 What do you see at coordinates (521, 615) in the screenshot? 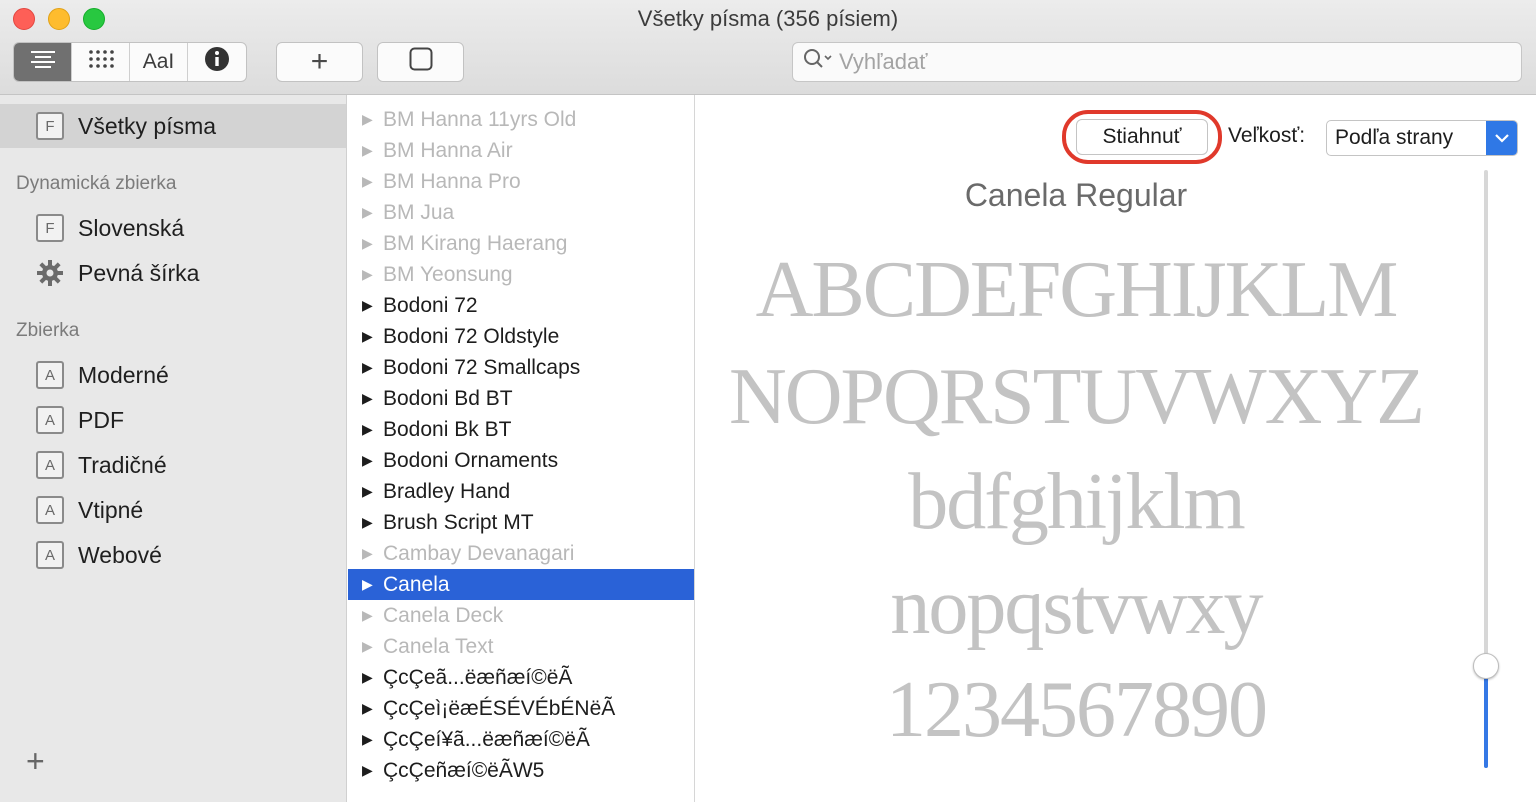
I see `font-list-item: ▶ Canela Deck` at bounding box center [521, 615].